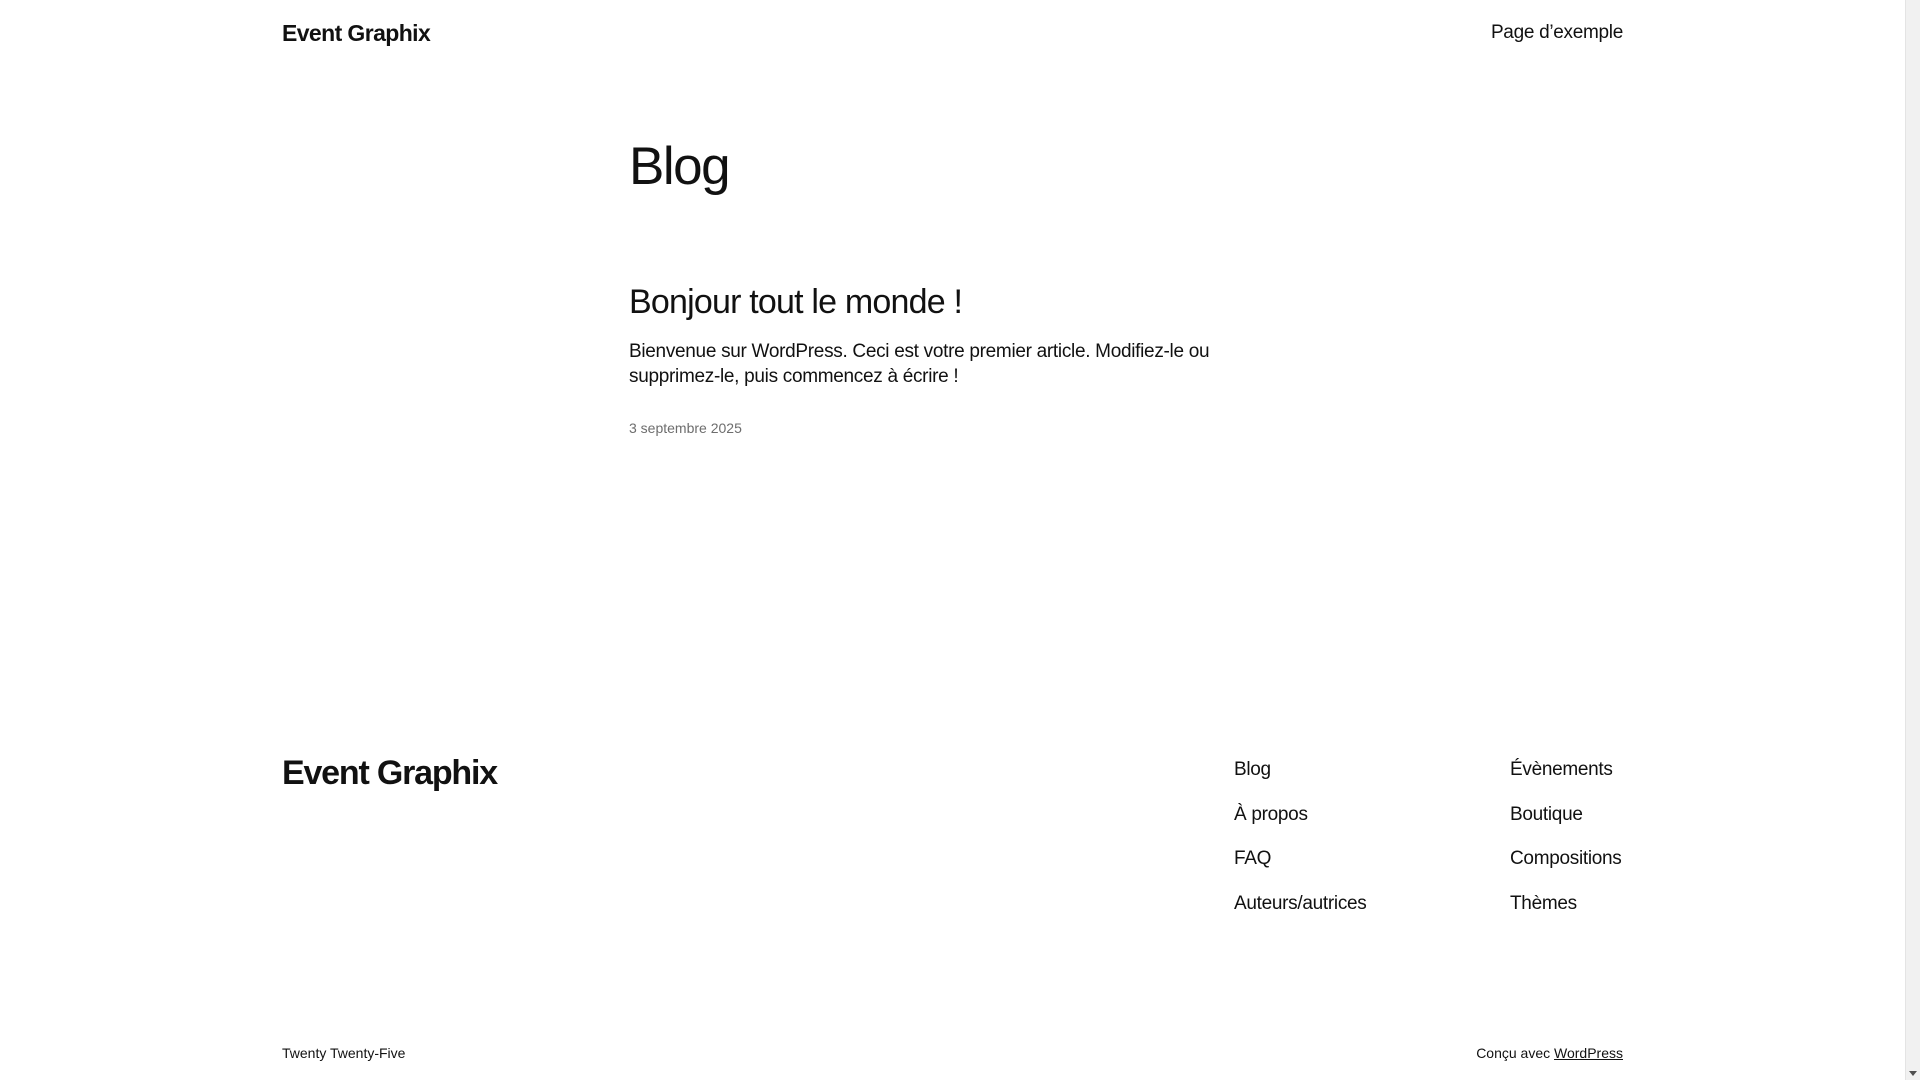 The width and height of the screenshot is (1920, 1080). What do you see at coordinates (1546, 814) in the screenshot?
I see `footer-link-shop: Boutique` at bounding box center [1546, 814].